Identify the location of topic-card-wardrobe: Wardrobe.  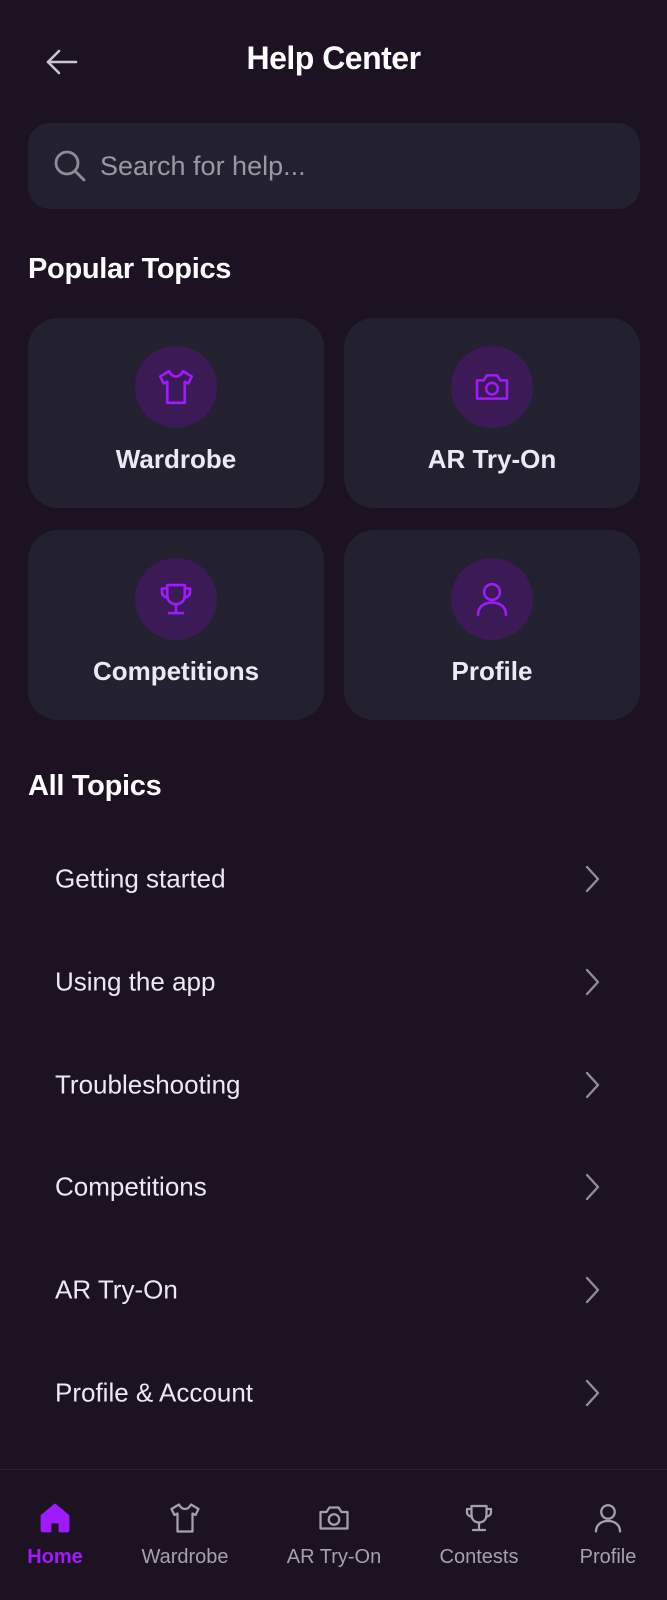
(176, 413).